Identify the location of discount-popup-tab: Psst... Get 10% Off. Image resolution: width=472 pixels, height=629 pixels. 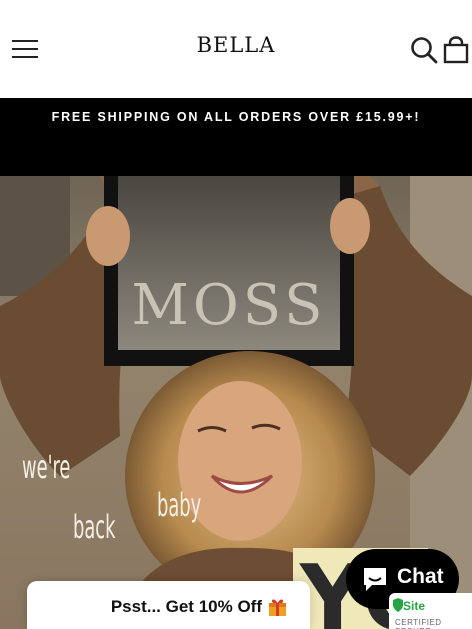
(168, 605).